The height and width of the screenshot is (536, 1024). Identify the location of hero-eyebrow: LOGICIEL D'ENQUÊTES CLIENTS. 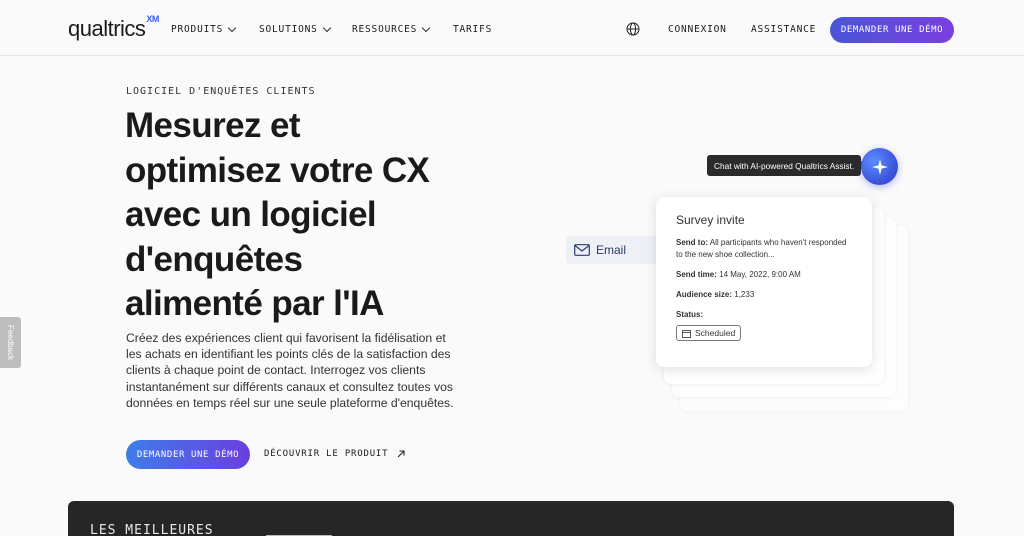
(221, 91).